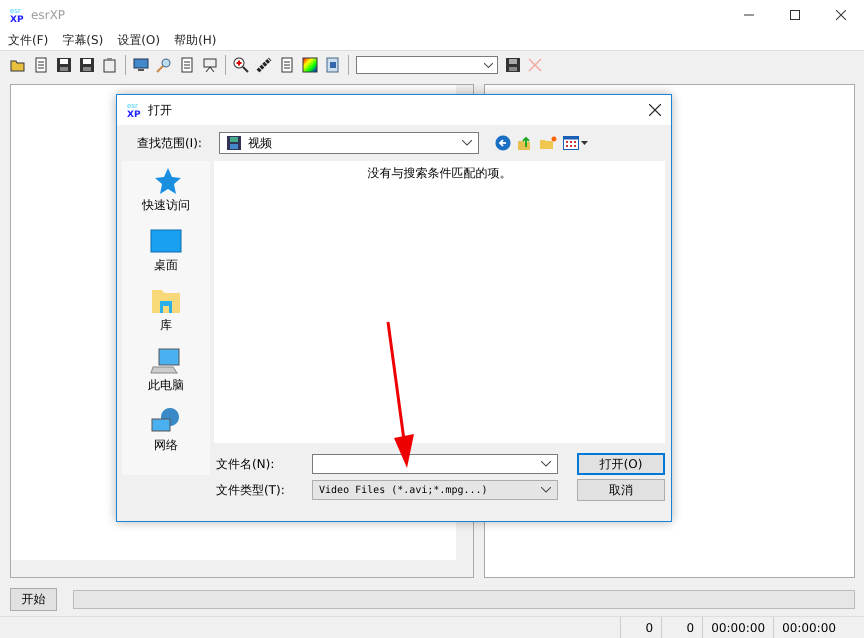 Image resolution: width=864 pixels, height=638 pixels. Describe the element at coordinates (435, 490) in the screenshot. I see `file-type-dropdown: Video Files (*.avi;*.mpg...)` at that location.